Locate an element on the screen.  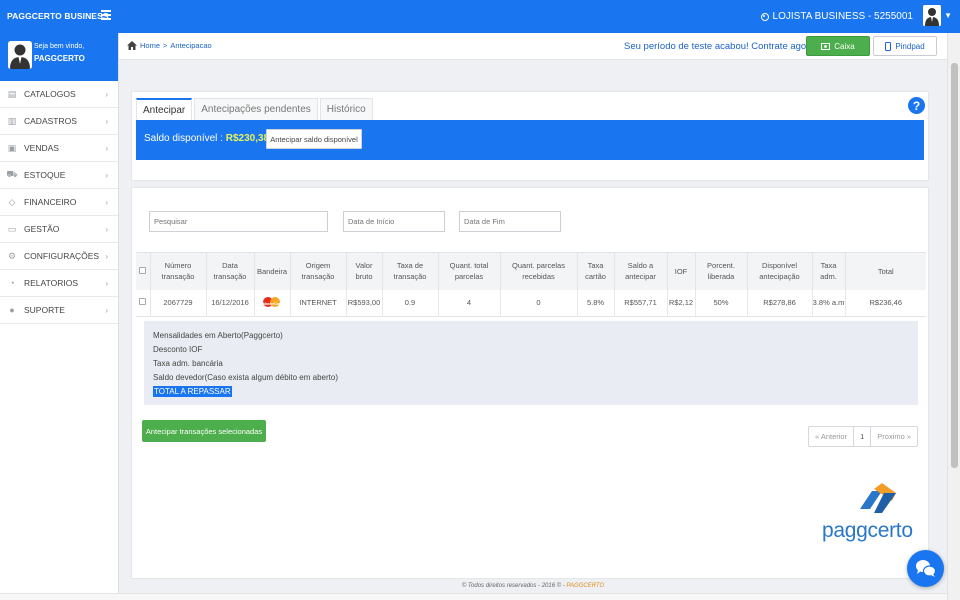
column-header: Valor bruto is located at coordinates (364, 271).